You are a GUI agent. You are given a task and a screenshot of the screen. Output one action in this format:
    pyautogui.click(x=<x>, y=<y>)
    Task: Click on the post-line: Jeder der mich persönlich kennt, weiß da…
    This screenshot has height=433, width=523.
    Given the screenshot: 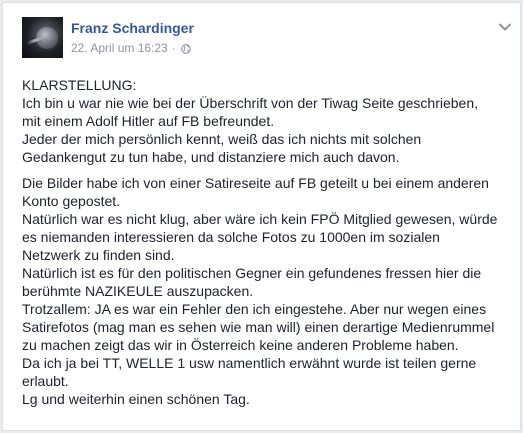 What is the action you would take?
    pyautogui.click(x=222, y=139)
    